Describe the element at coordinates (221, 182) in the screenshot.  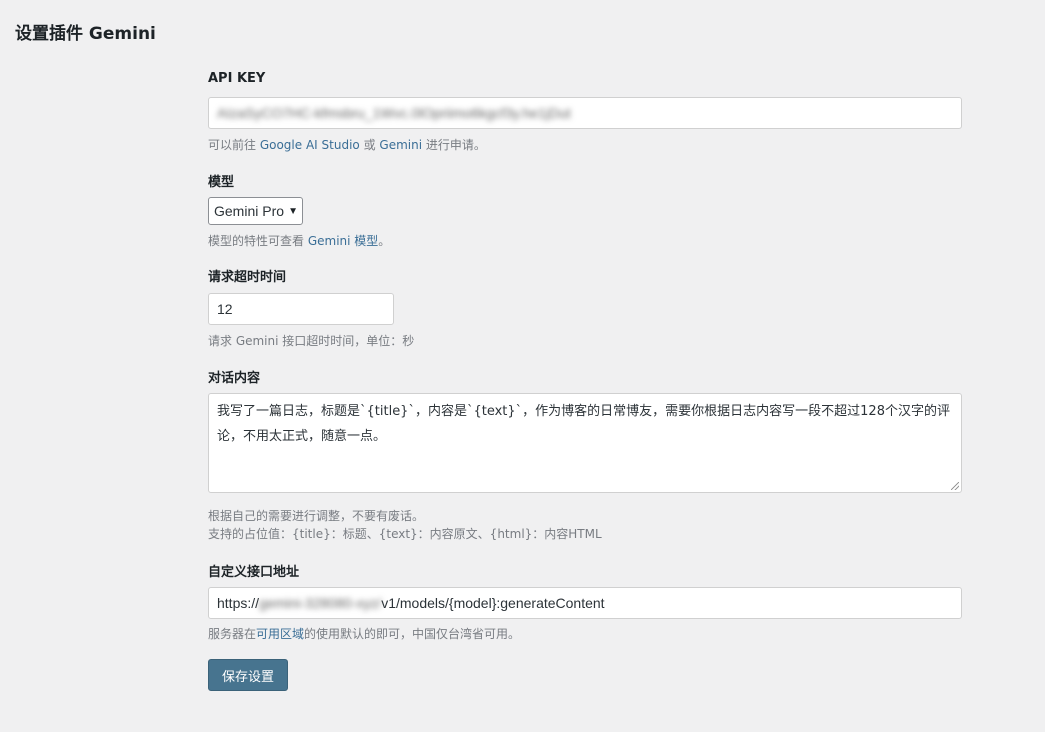
I see `model-label: 模型` at that location.